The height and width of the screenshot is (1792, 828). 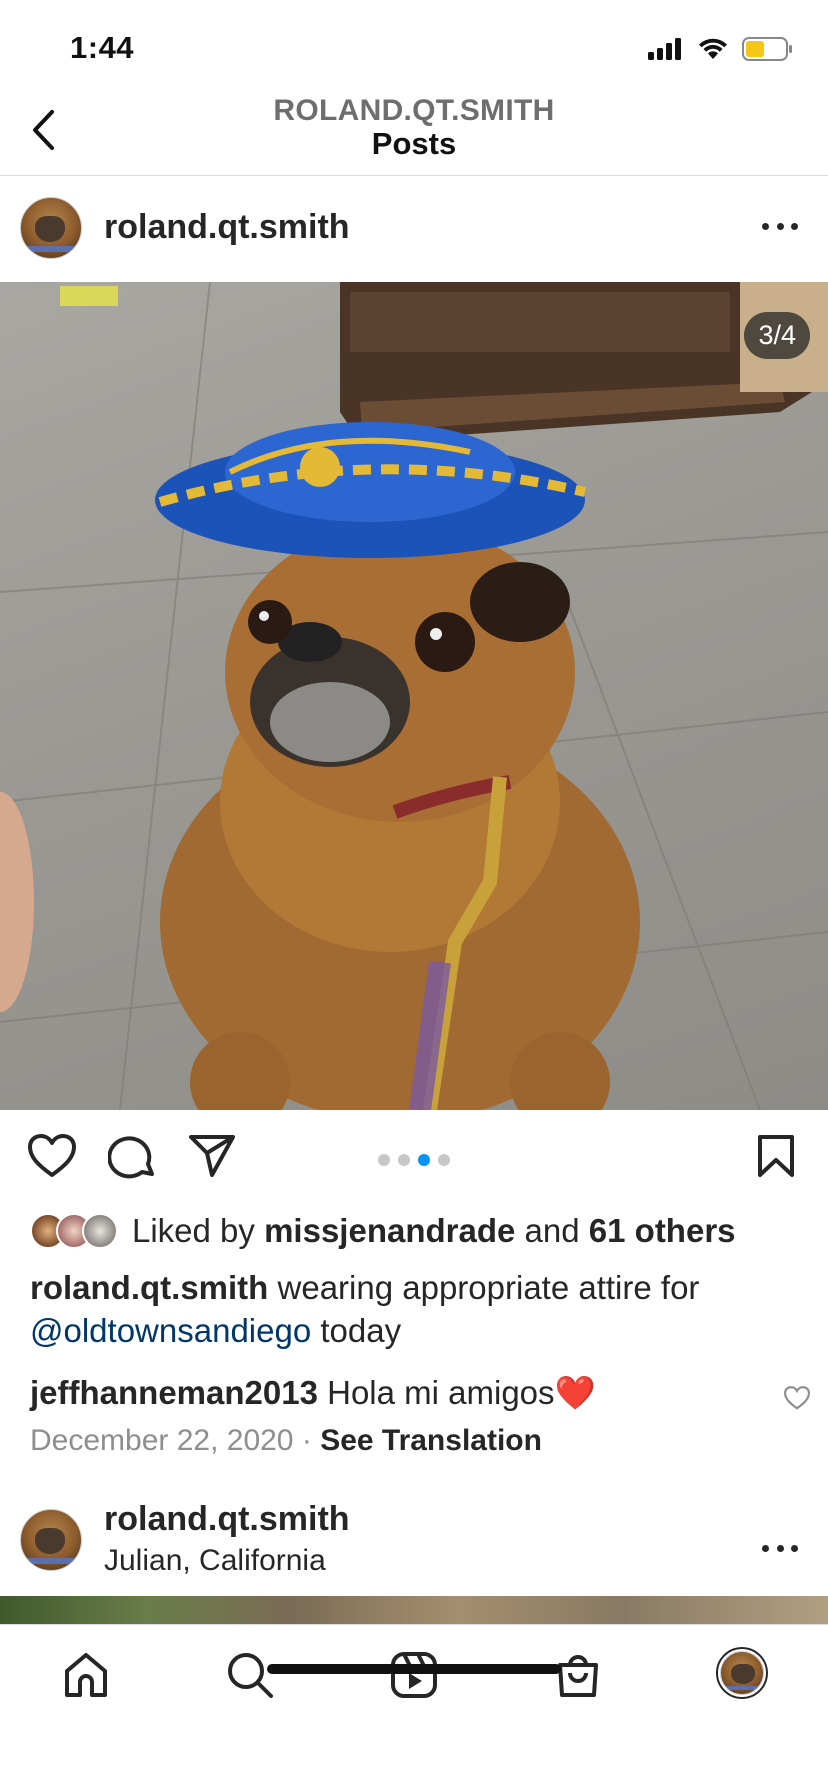 I want to click on save-button, so click(x=776, y=1158).